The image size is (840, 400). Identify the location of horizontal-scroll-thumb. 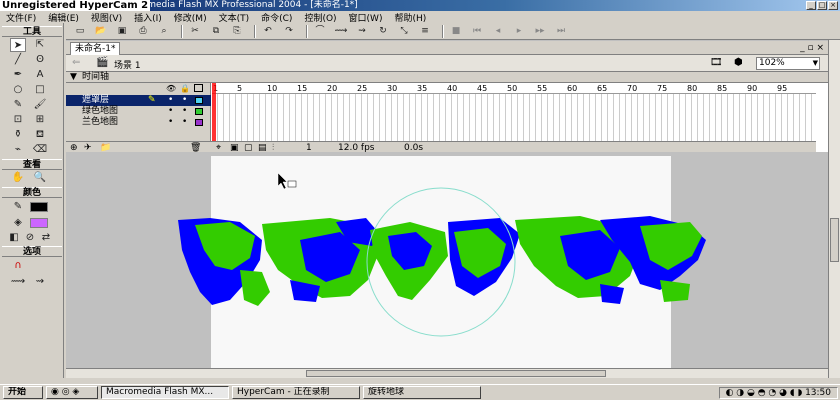
(456, 373).